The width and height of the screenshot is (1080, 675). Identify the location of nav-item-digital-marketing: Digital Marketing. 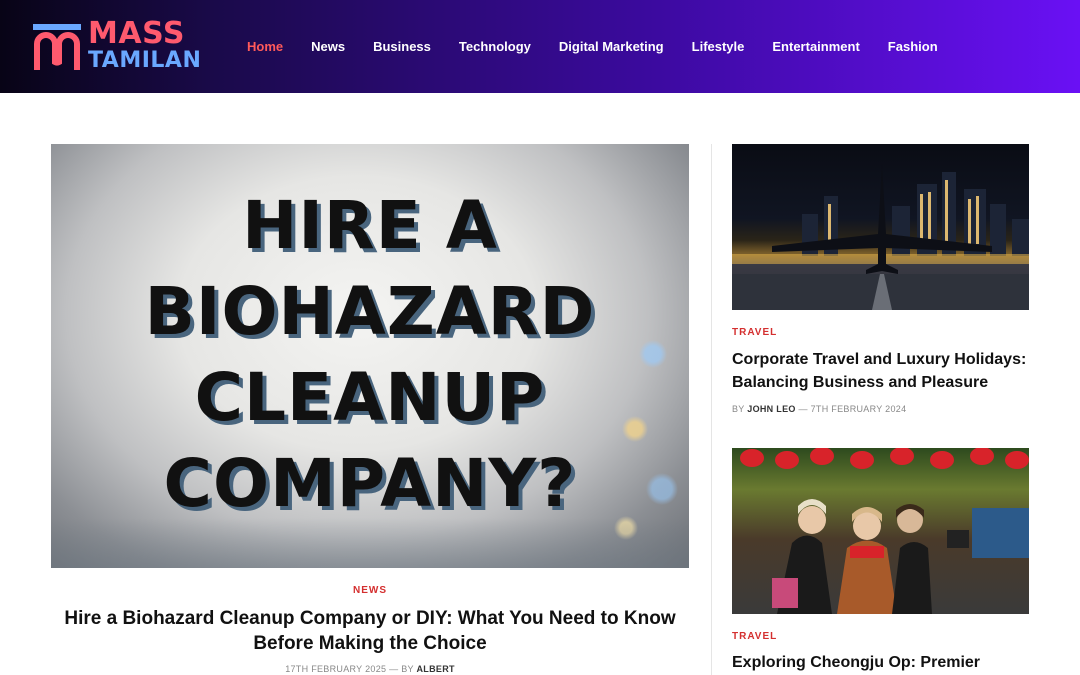
(611, 46).